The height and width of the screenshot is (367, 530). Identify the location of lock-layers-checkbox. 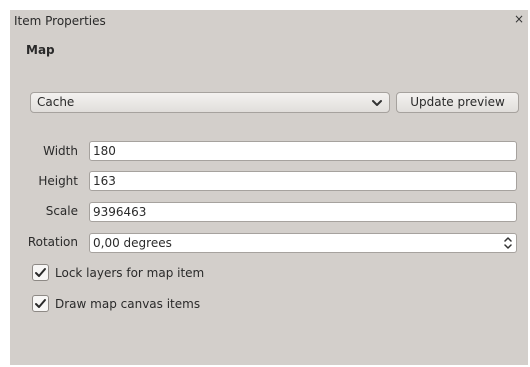
(40, 272).